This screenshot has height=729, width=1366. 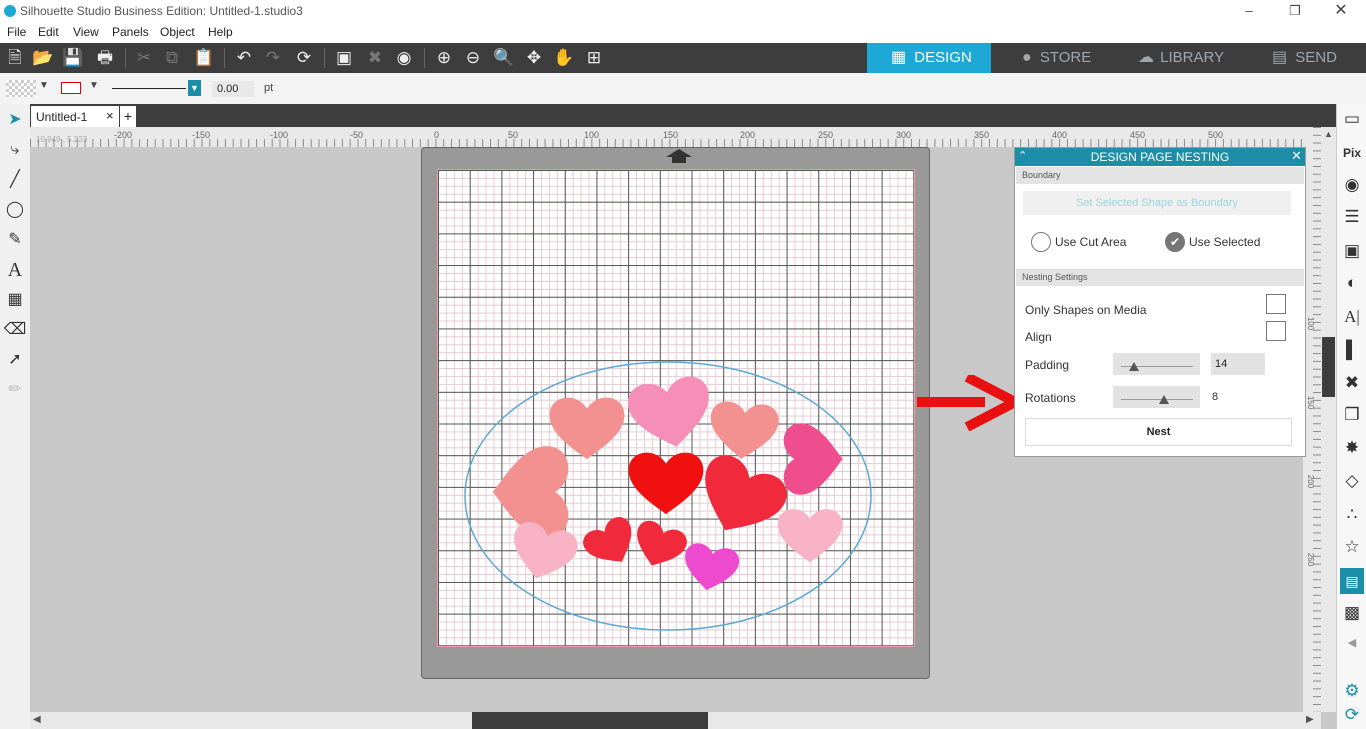 What do you see at coordinates (75, 116) in the screenshot?
I see `document-tab: Untitled-1 ×` at bounding box center [75, 116].